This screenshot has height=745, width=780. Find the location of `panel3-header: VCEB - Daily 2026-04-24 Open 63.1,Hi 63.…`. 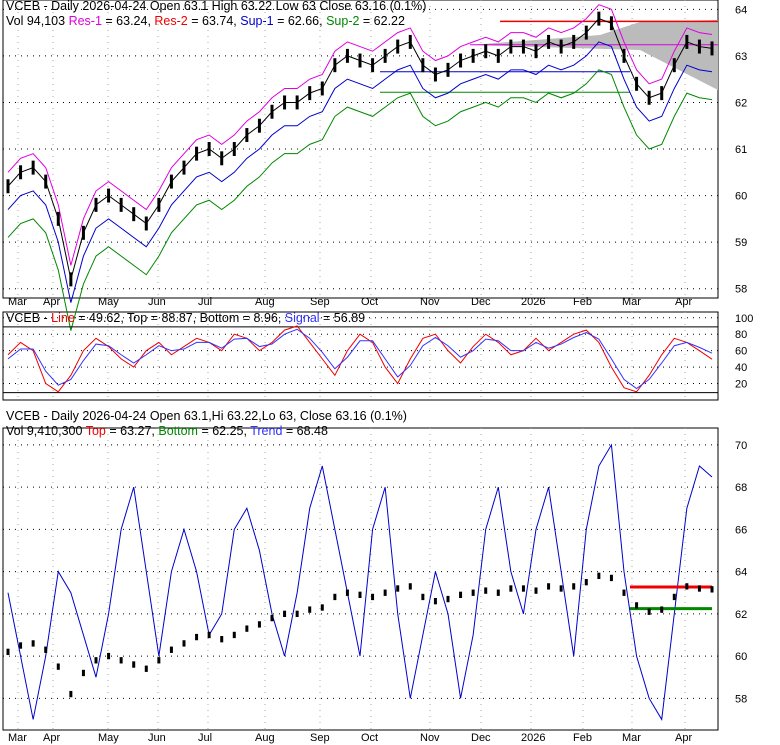

panel3-header: VCEB - Daily 2026-04-24 Open 63.1,Hi 63.… is located at coordinates (206, 423).